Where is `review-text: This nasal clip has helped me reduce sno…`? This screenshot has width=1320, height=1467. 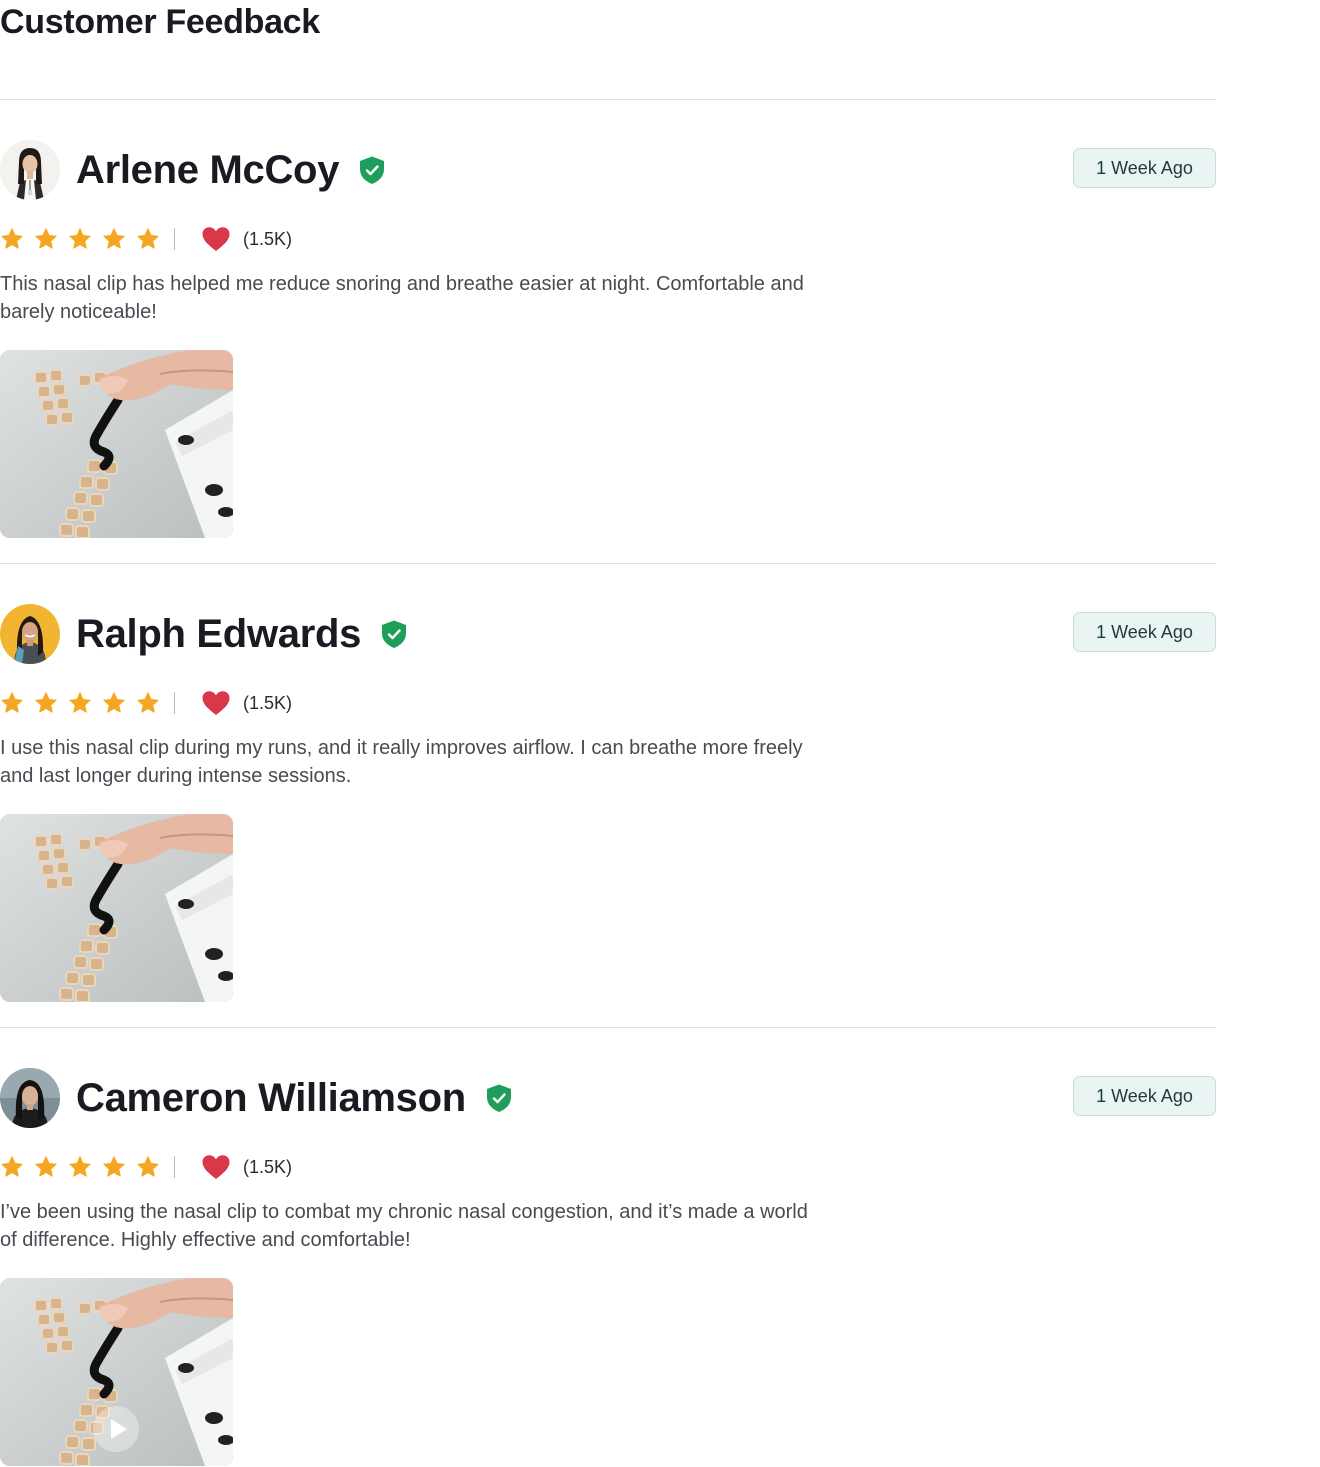
review-text: This nasal clip has helped me reduce sno… is located at coordinates (402, 298).